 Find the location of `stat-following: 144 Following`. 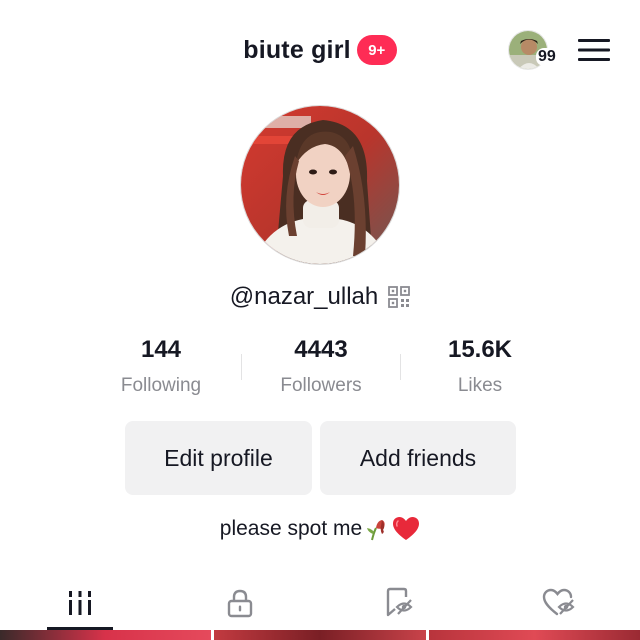

stat-following: 144 Following is located at coordinates (161, 370).